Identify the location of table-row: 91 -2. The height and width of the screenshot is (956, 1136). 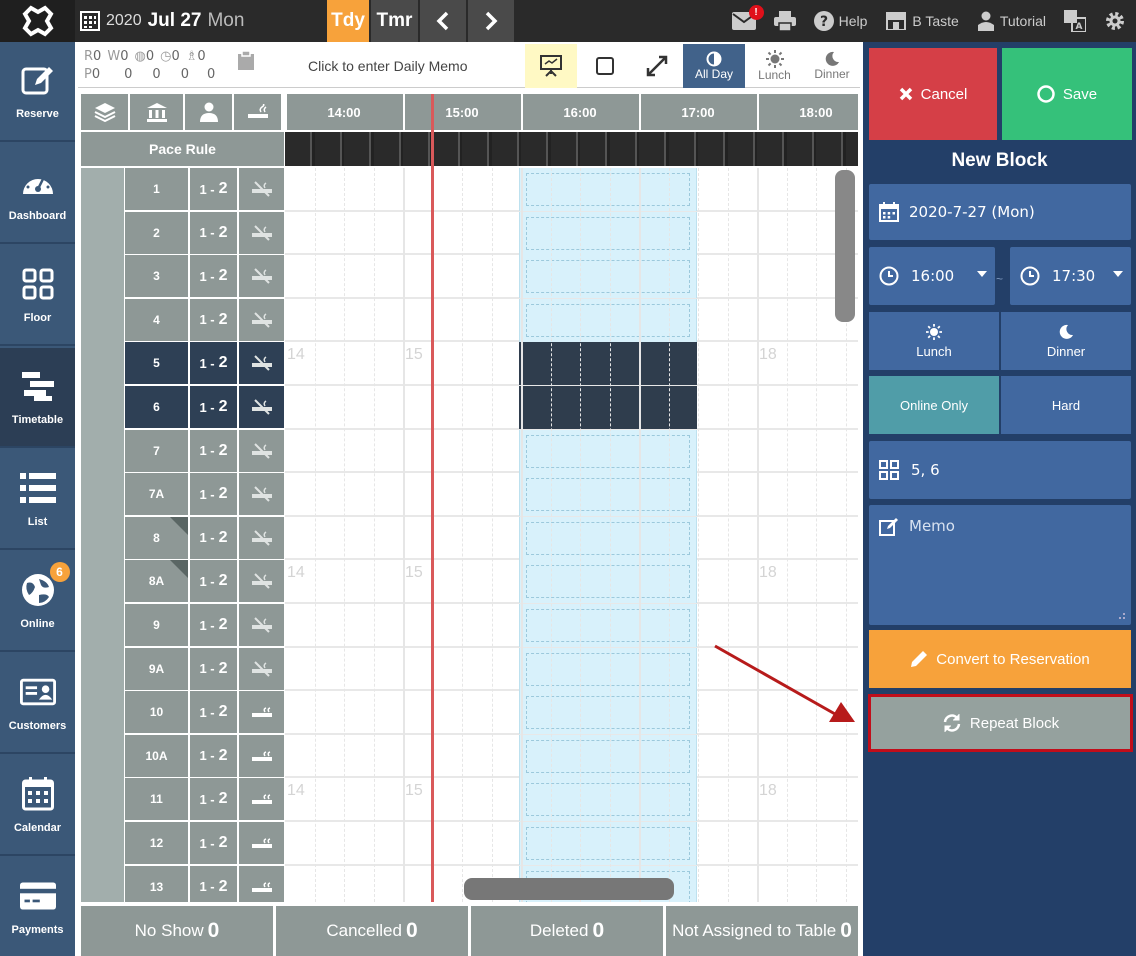
(205, 625).